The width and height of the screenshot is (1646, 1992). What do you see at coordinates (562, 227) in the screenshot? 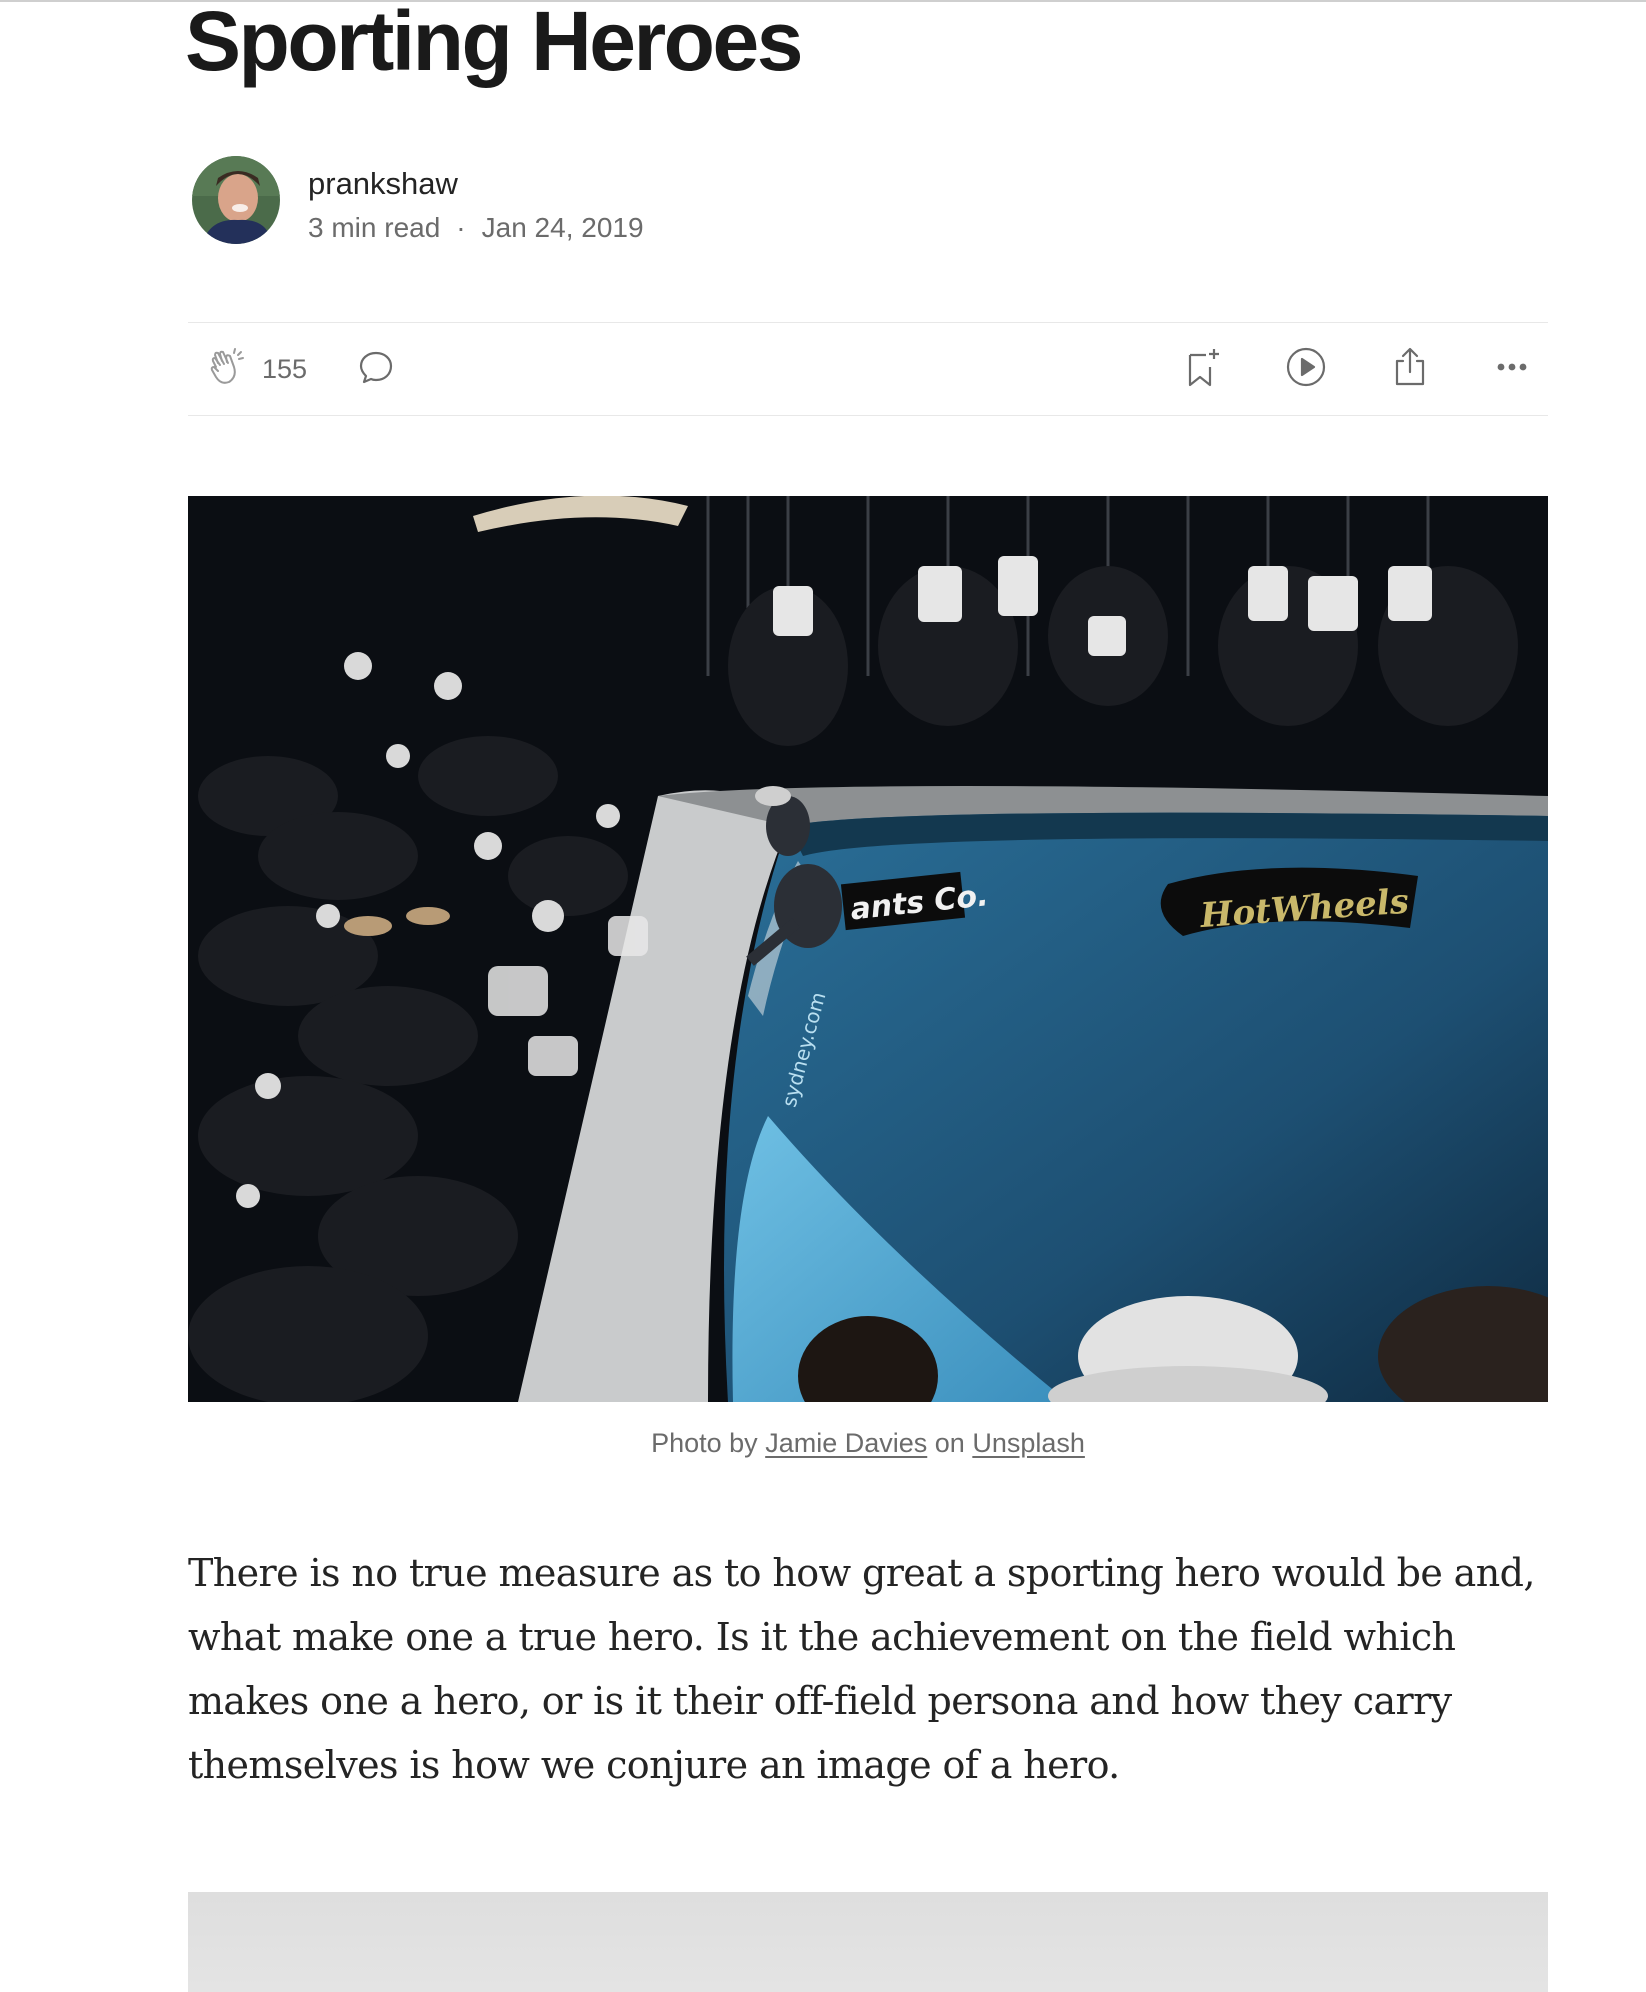
I see `publish-date: Jan 24, 2019` at bounding box center [562, 227].